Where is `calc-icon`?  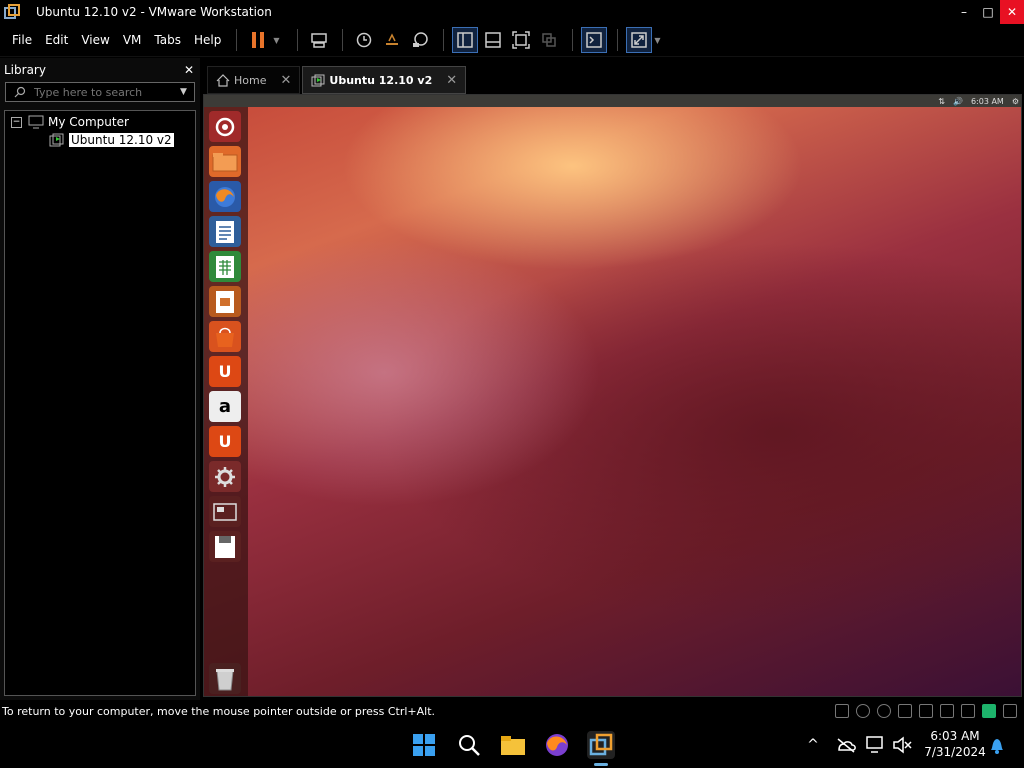 calc-icon is located at coordinates (225, 266).